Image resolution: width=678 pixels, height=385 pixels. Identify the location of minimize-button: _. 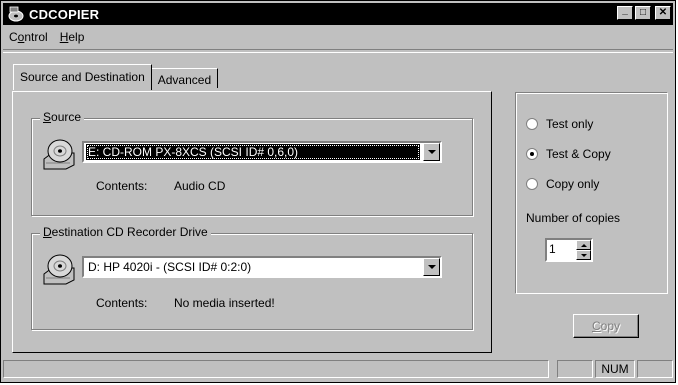
(625, 13).